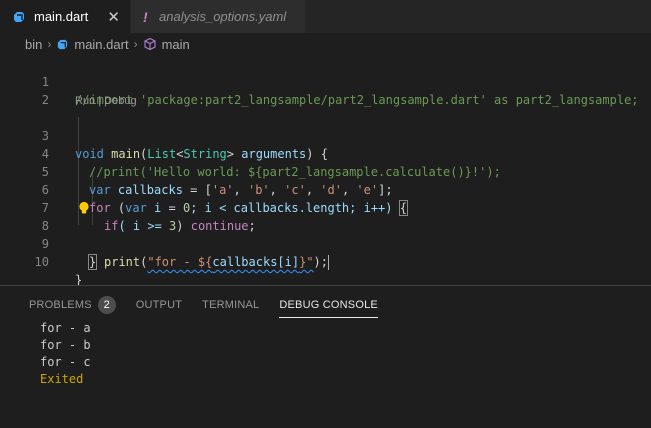  Describe the element at coordinates (65, 328) in the screenshot. I see `console-line: for - a` at that location.